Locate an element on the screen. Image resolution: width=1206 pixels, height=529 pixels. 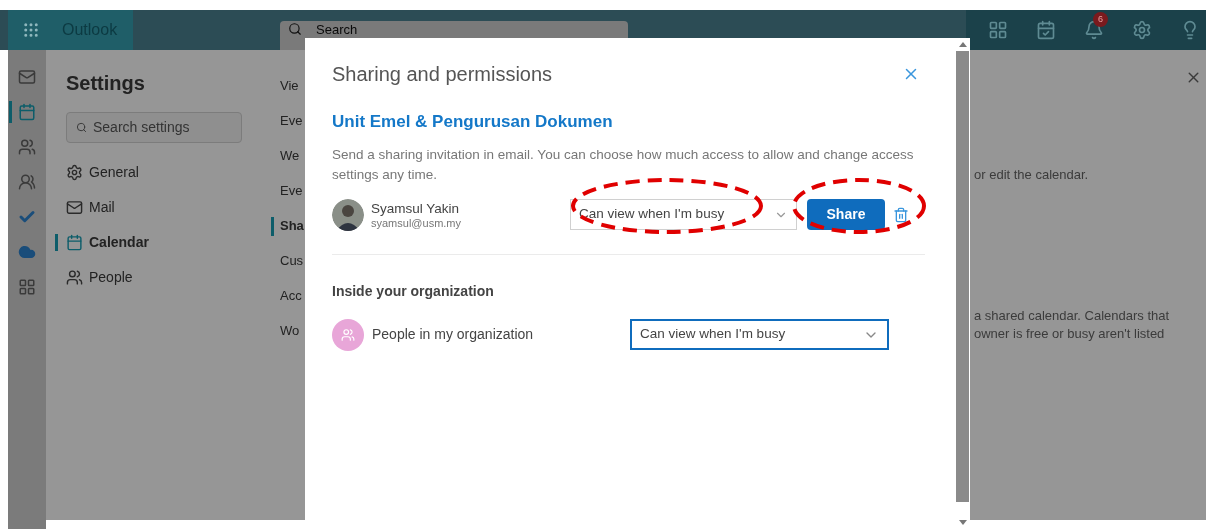
settings-nav-item: General is located at coordinates (162, 172).